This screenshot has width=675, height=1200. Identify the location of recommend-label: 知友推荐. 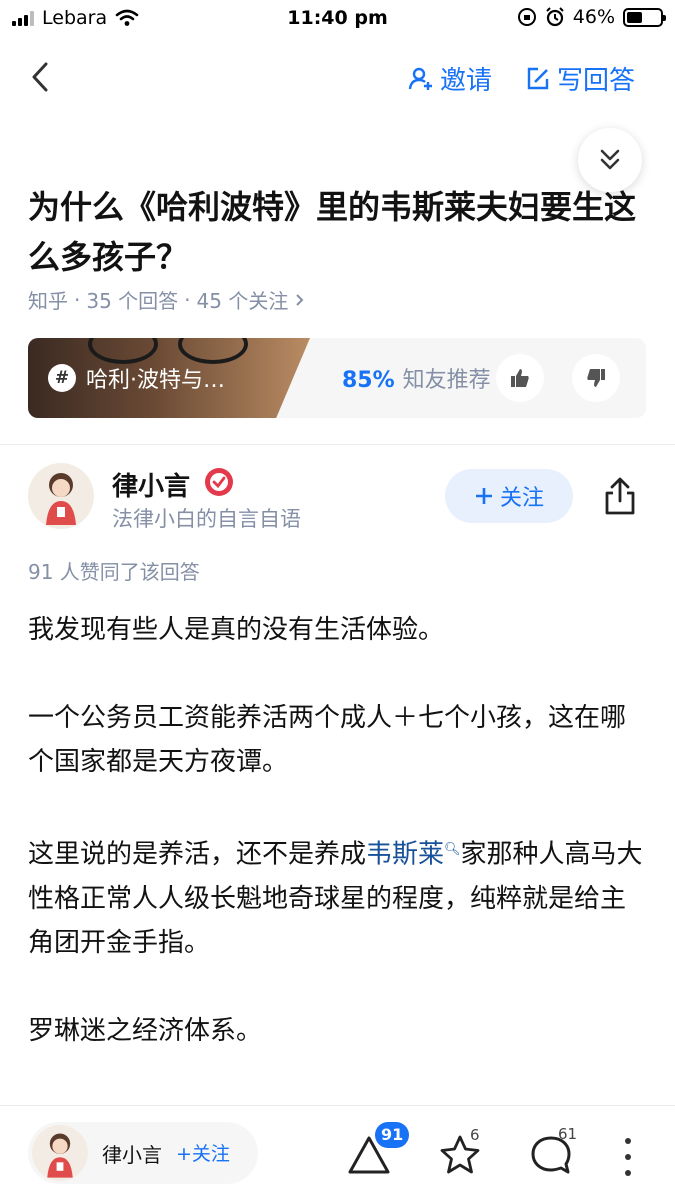
(446, 380).